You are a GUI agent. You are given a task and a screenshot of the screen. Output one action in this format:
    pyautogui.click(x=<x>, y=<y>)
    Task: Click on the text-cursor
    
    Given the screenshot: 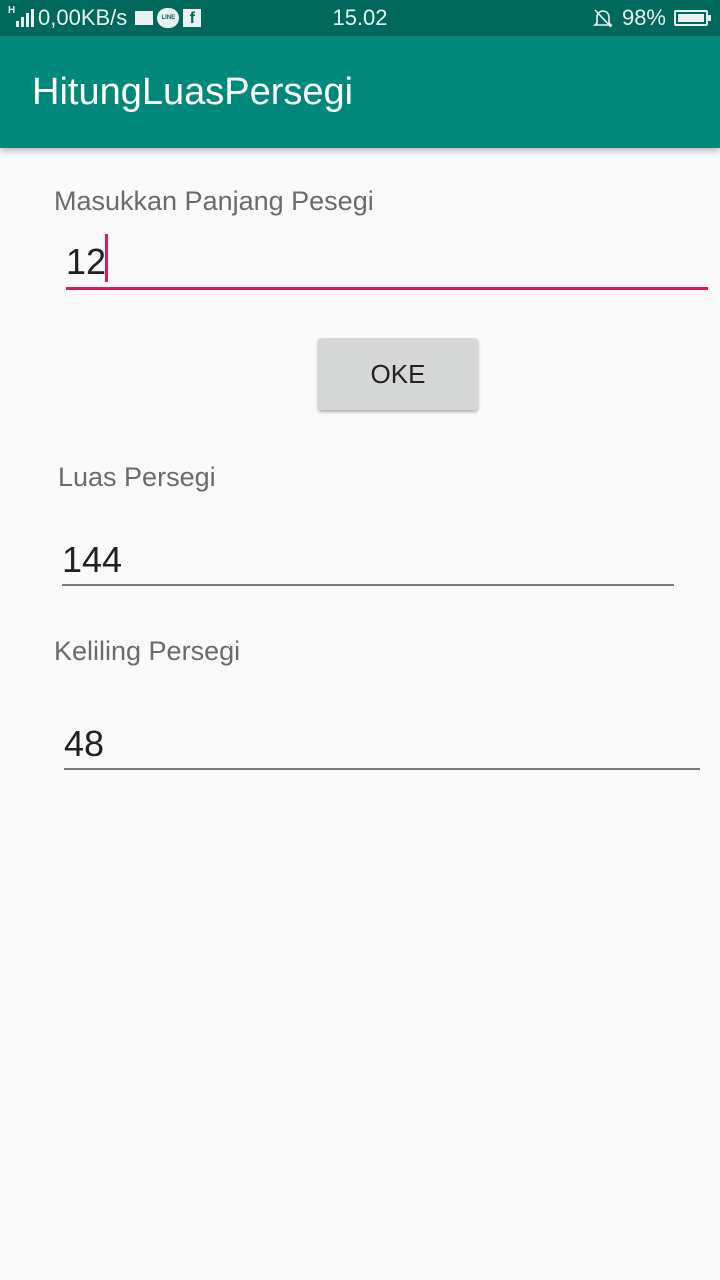 What is the action you would take?
    pyautogui.click(x=106, y=258)
    